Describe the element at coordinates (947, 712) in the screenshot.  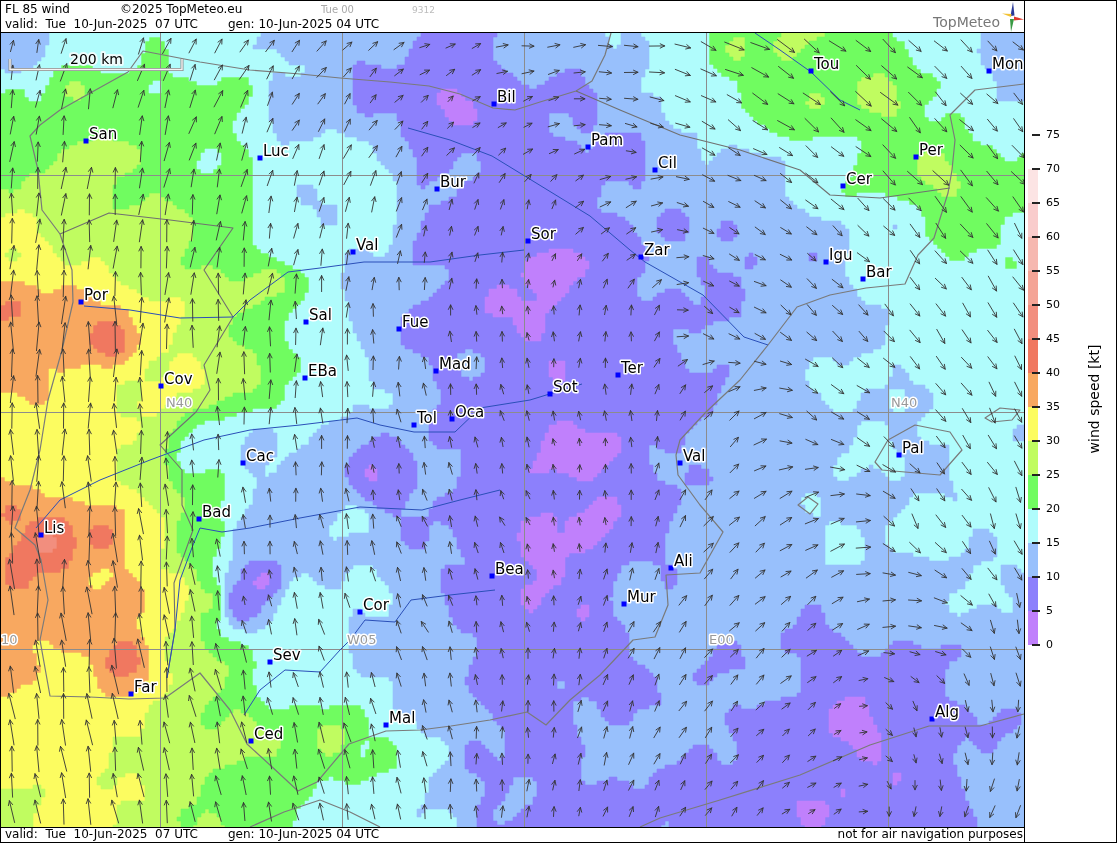
I see `city-label: Alg` at that location.